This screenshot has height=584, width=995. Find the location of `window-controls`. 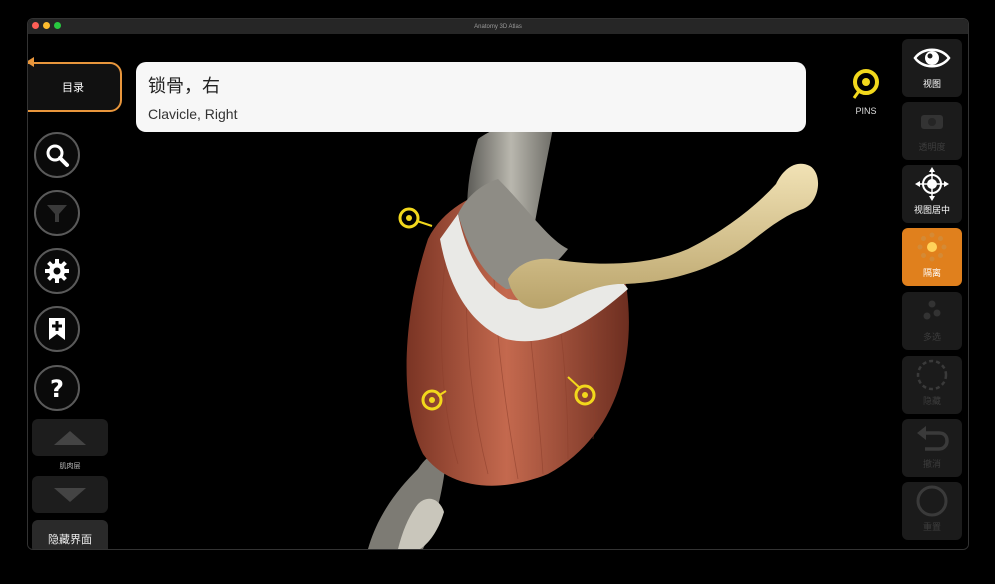

window-controls is located at coordinates (46, 25).